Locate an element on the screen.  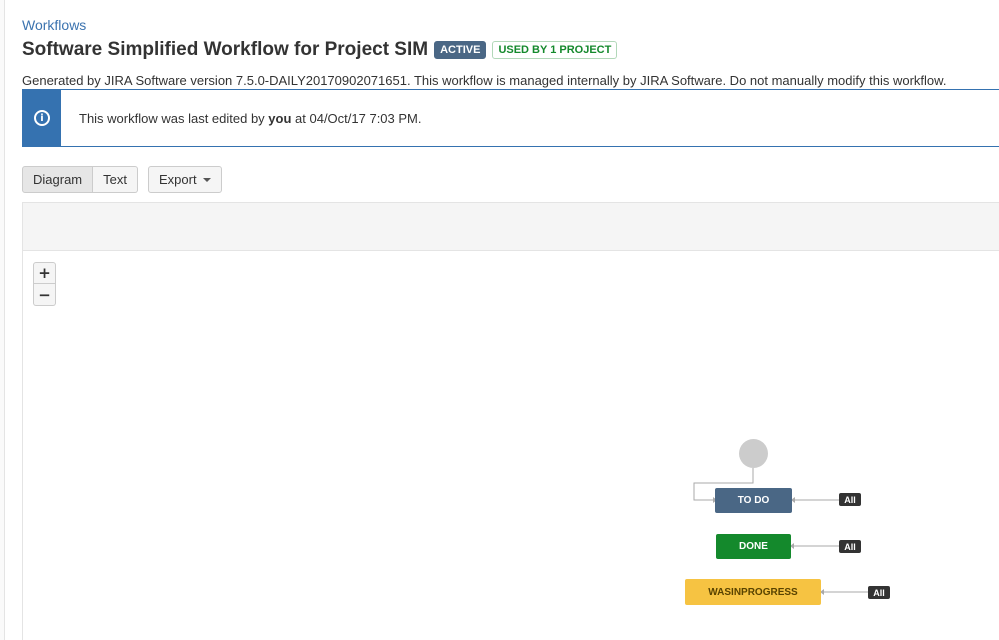
text-view-button: Text is located at coordinates (115, 179).